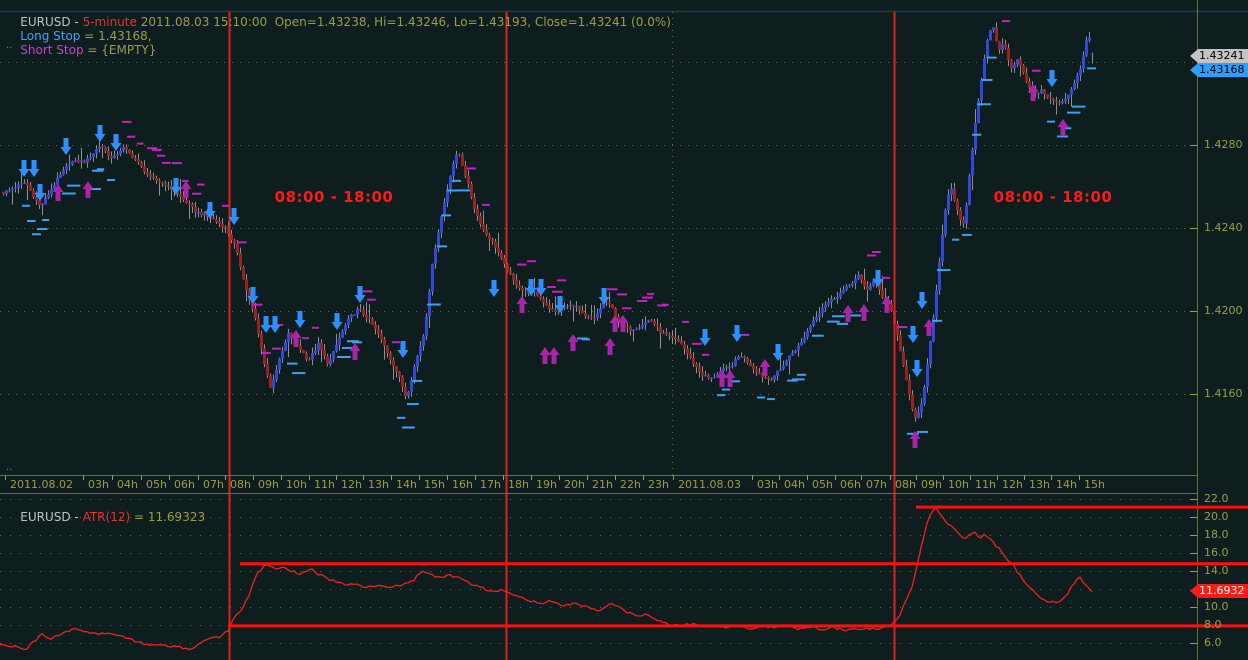 The width and height of the screenshot is (1248, 660). I want to click on time-axis-label: 18h, so click(518, 484).